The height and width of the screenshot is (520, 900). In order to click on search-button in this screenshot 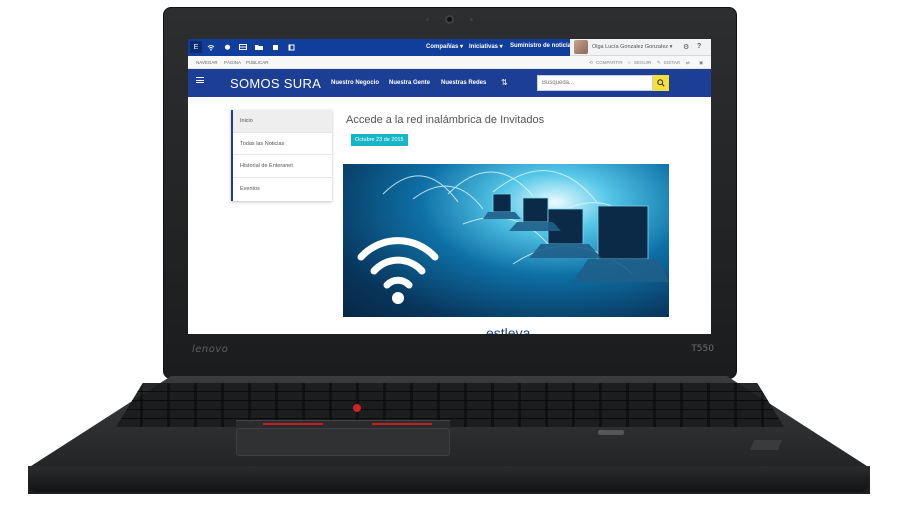, I will do `click(661, 83)`.